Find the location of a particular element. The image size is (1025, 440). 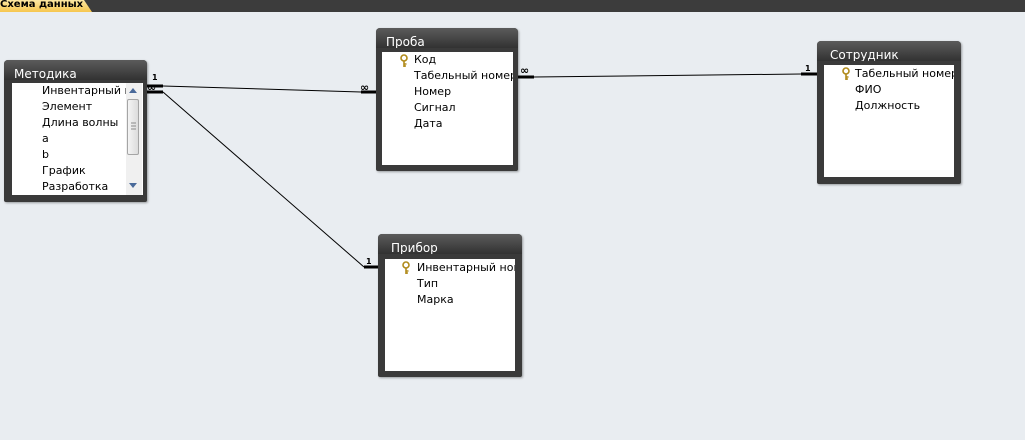

field-item: ФИО is located at coordinates (868, 90).